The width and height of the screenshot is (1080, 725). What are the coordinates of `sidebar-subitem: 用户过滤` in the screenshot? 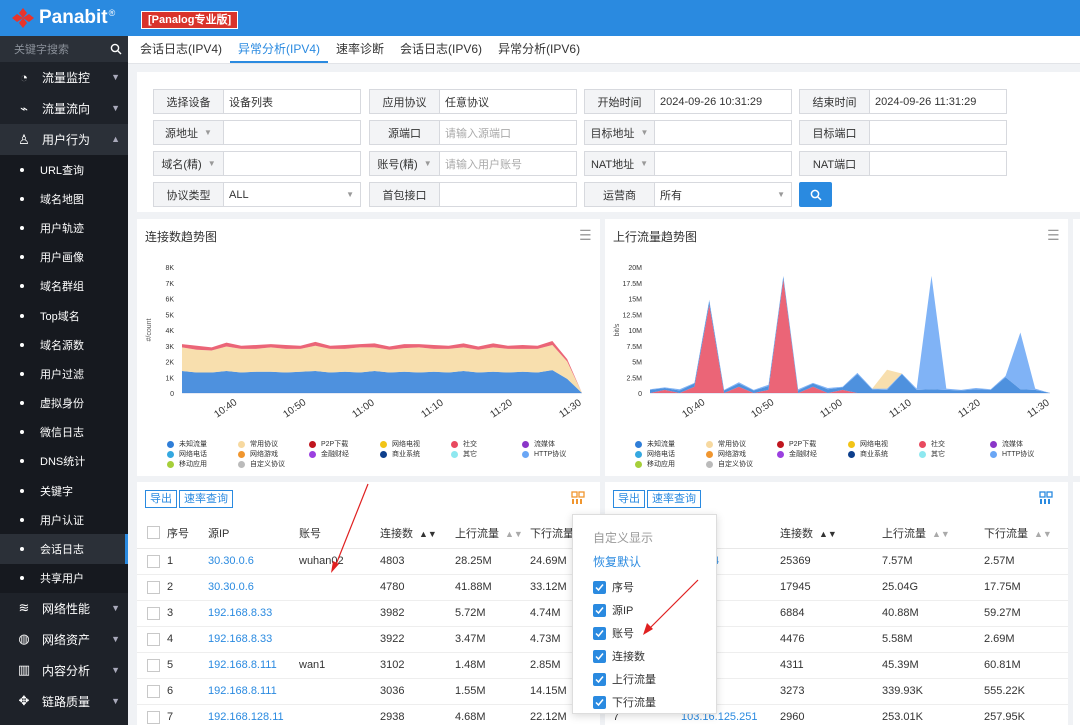 It's located at (64, 374).